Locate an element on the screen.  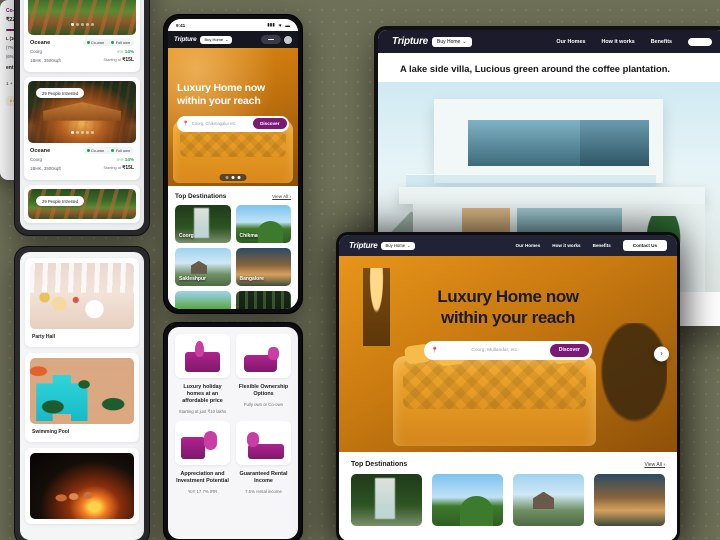
listing-irr: IRR 14% is located at coordinates (125, 51).